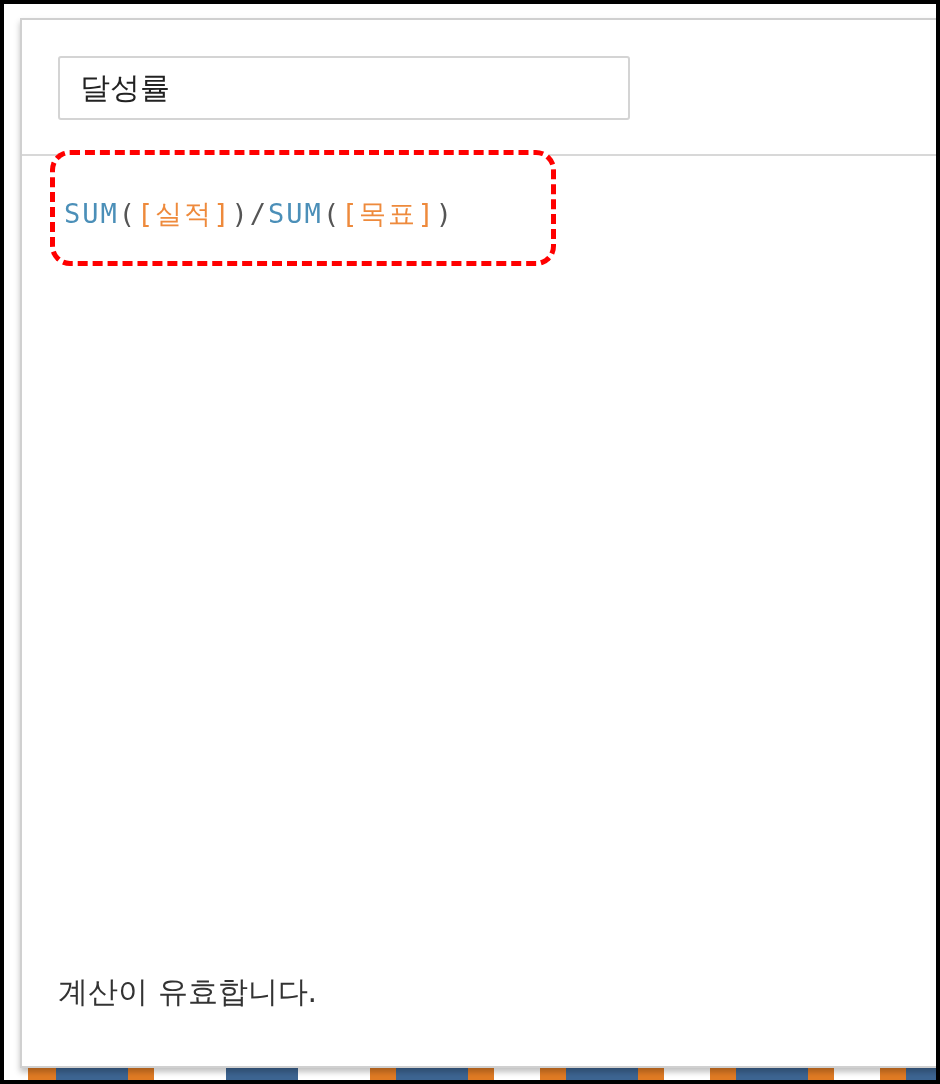 This screenshot has height=1084, width=940. What do you see at coordinates (344, 88) in the screenshot?
I see `calculation-name-field: 달성률` at bounding box center [344, 88].